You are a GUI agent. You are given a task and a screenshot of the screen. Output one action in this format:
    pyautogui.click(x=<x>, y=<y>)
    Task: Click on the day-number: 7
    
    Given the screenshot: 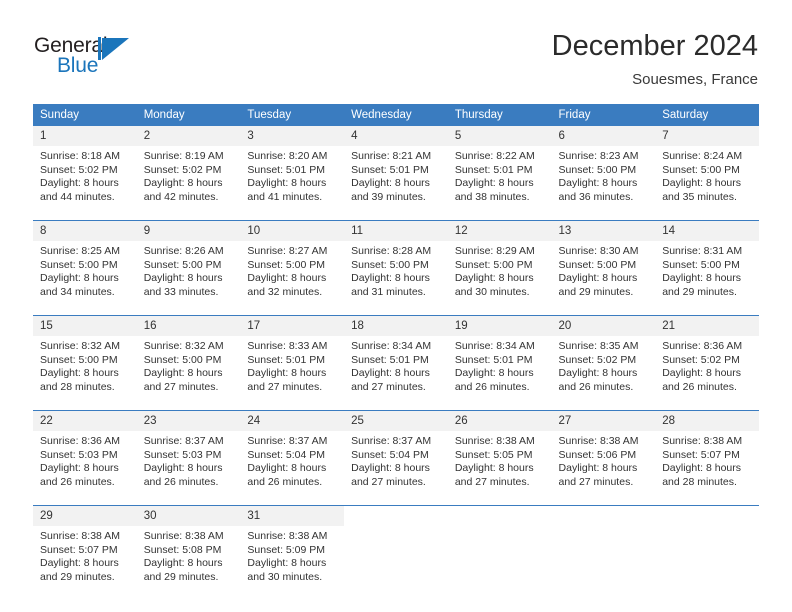 What is the action you would take?
    pyautogui.click(x=707, y=136)
    